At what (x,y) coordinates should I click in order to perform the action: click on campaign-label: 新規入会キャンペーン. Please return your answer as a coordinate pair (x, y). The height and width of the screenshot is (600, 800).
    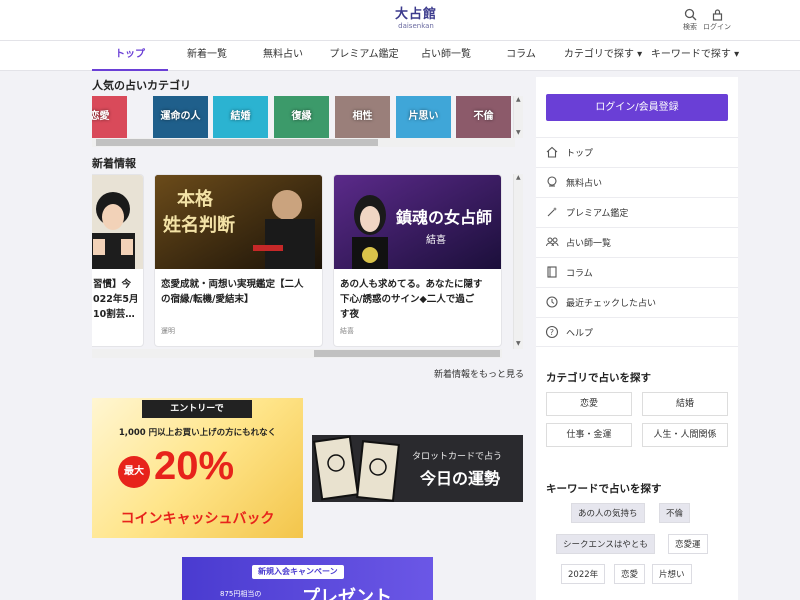
    Looking at the image, I should click on (298, 572).